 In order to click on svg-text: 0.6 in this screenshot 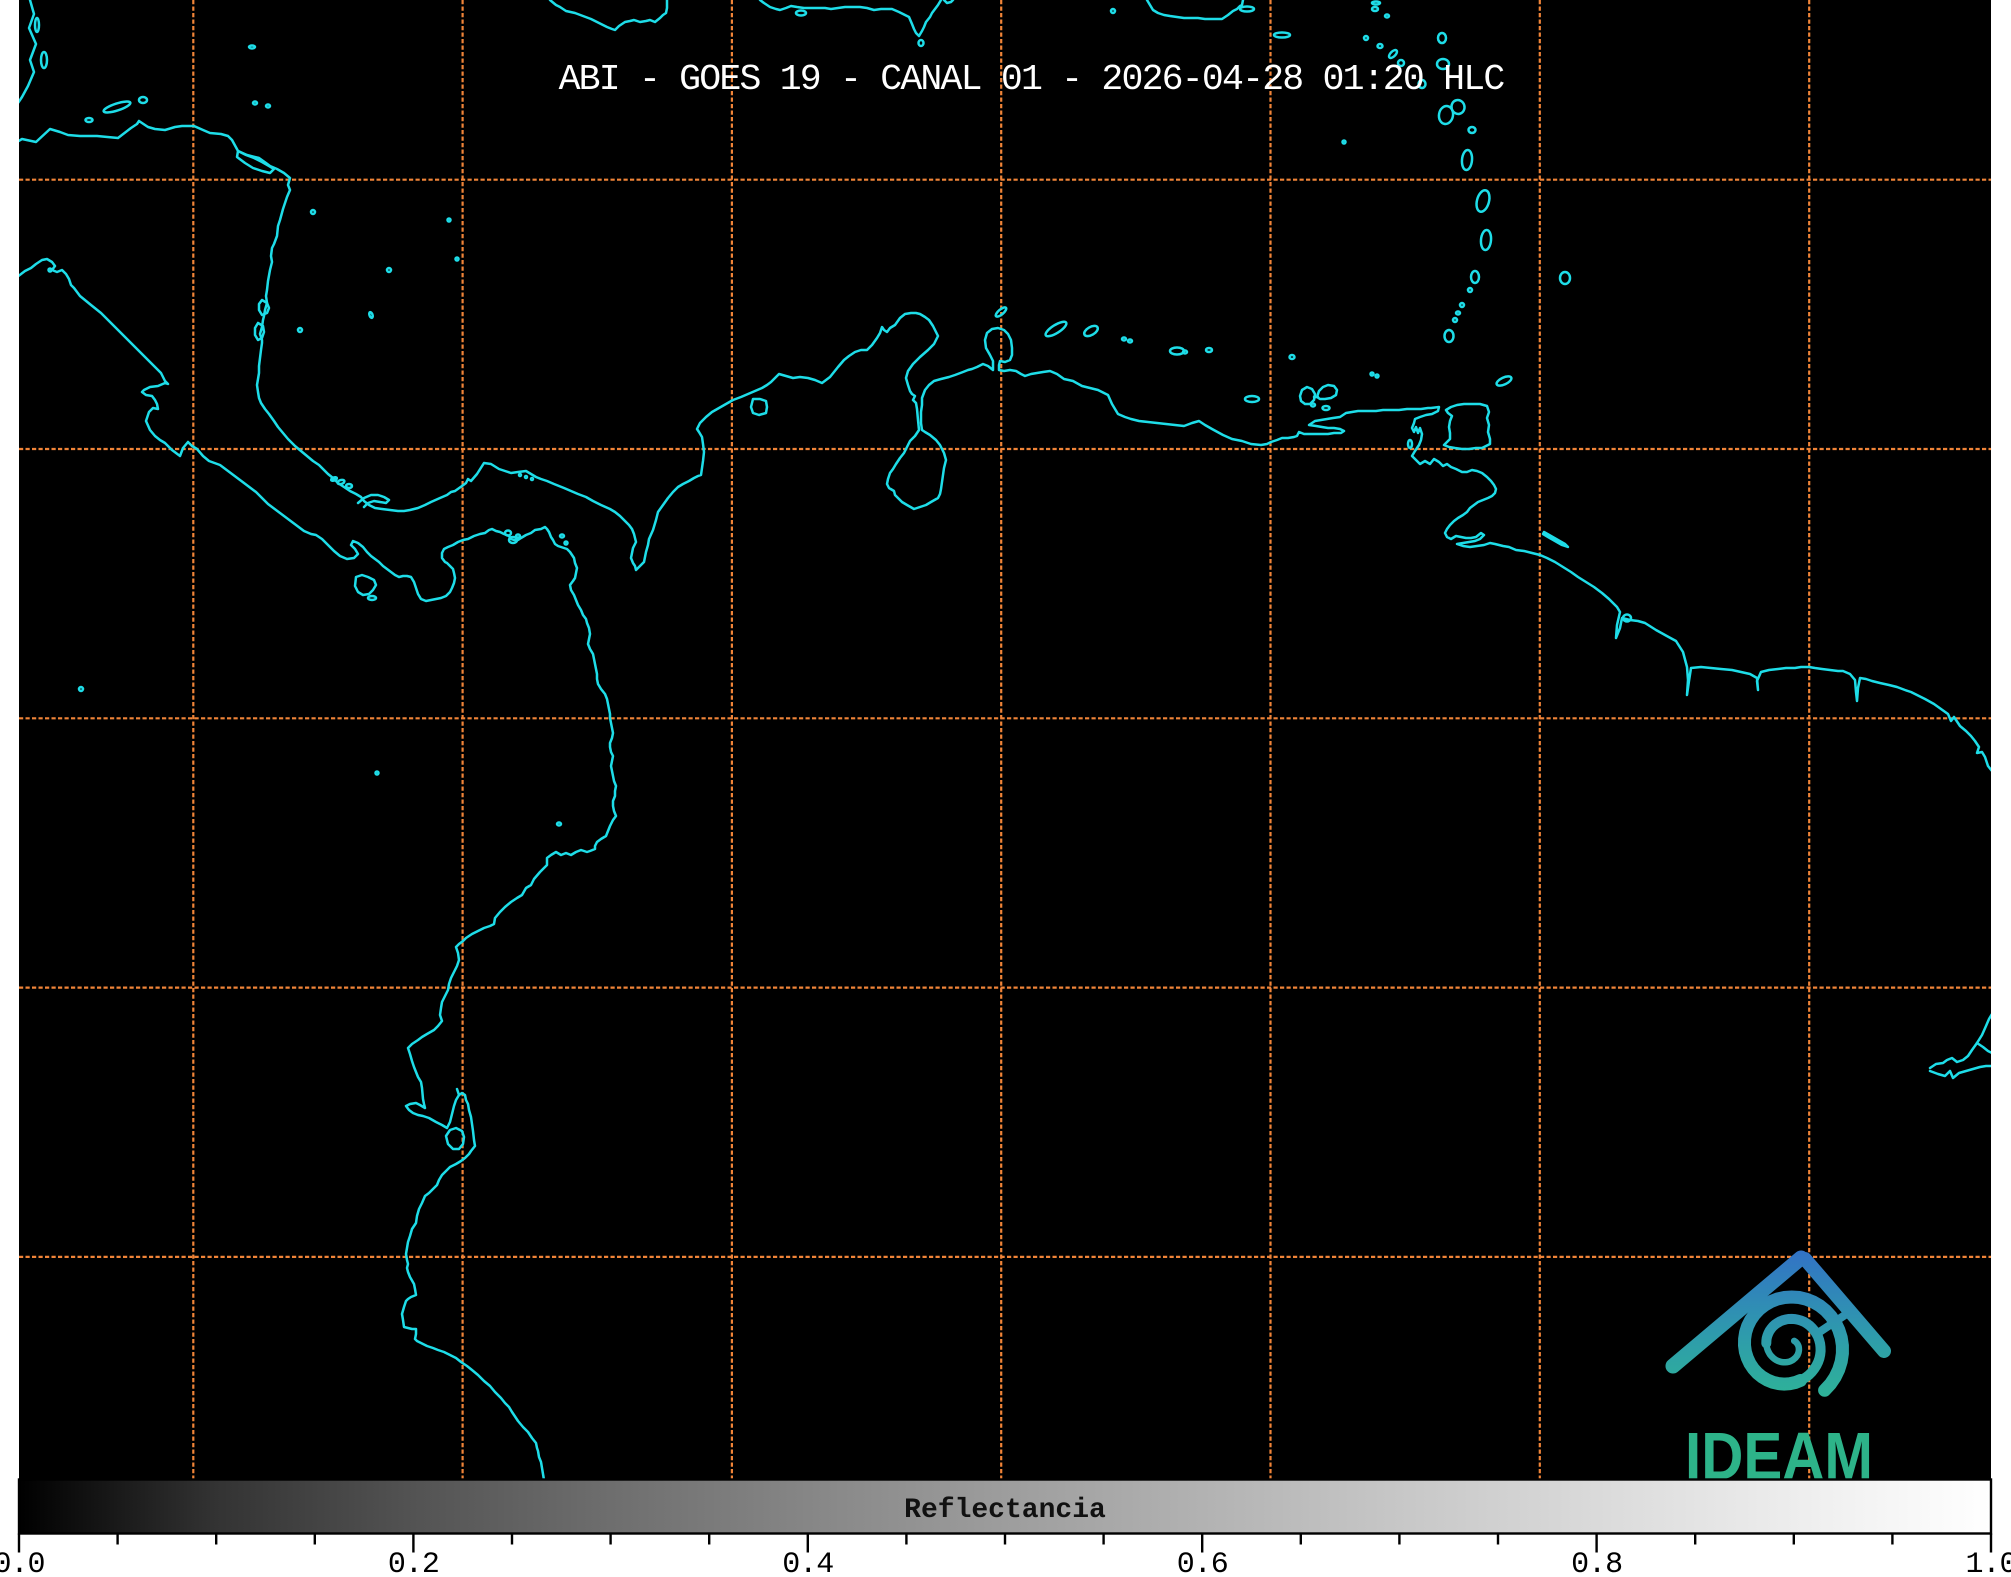, I will do `click(1202, 1562)`.